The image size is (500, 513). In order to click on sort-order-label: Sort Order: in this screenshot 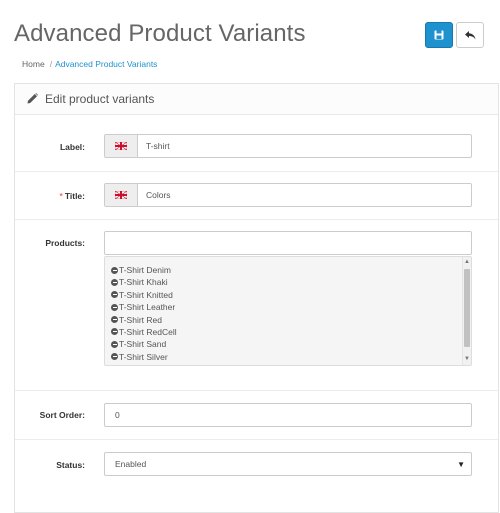, I will do `click(62, 415)`.